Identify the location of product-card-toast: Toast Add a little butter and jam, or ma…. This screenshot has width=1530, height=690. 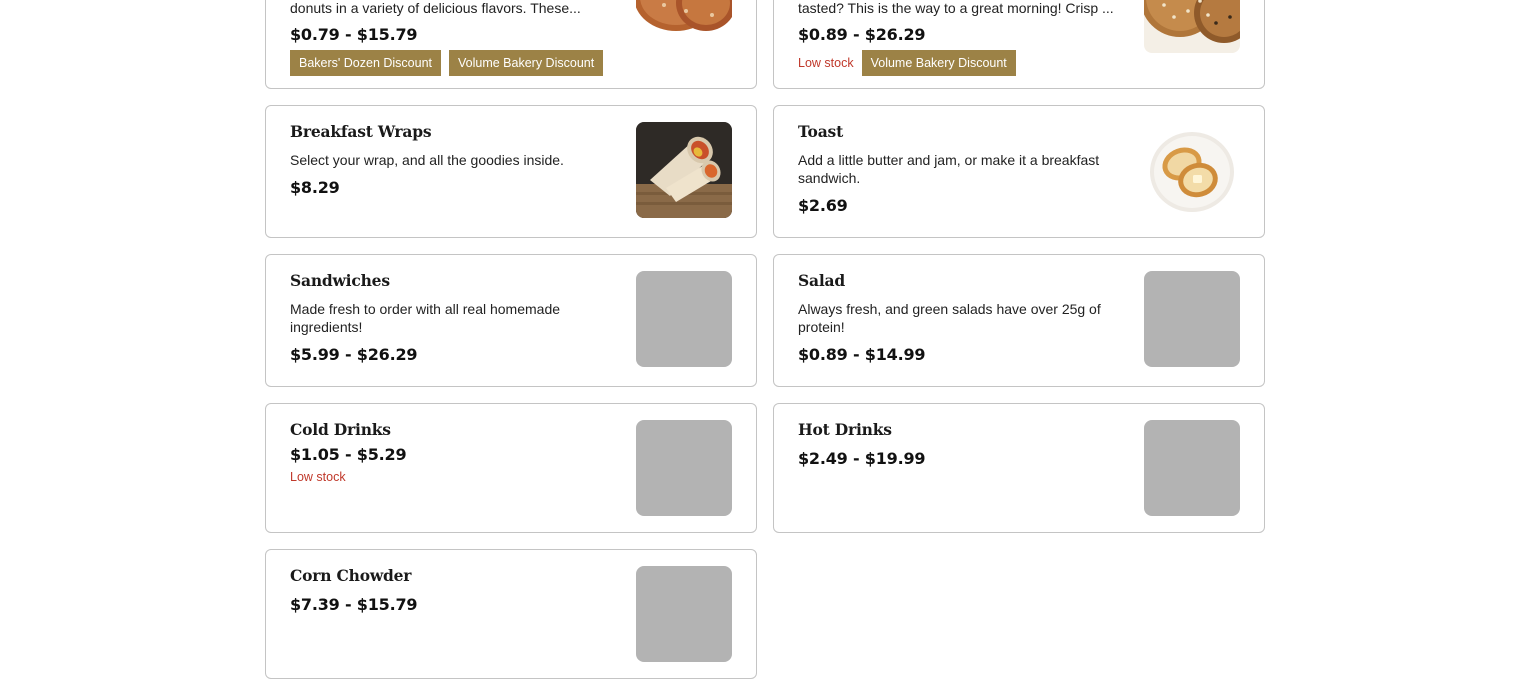
(1019, 171).